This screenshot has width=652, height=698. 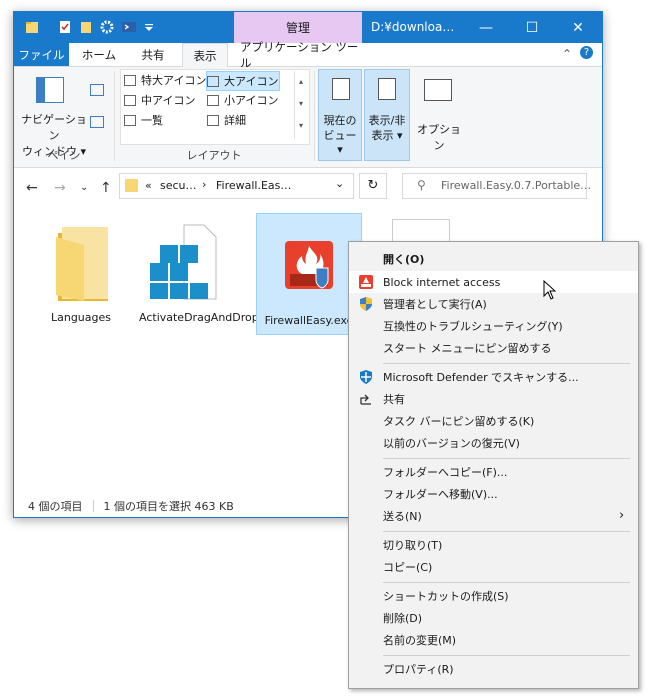 I want to click on refresh-button: ↻, so click(x=373, y=186).